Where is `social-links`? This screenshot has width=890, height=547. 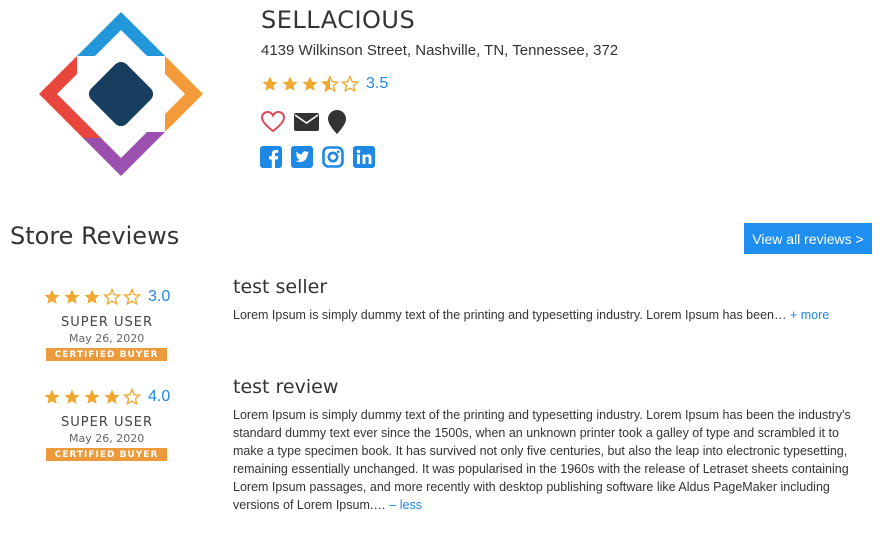
social-links is located at coordinates (322, 157).